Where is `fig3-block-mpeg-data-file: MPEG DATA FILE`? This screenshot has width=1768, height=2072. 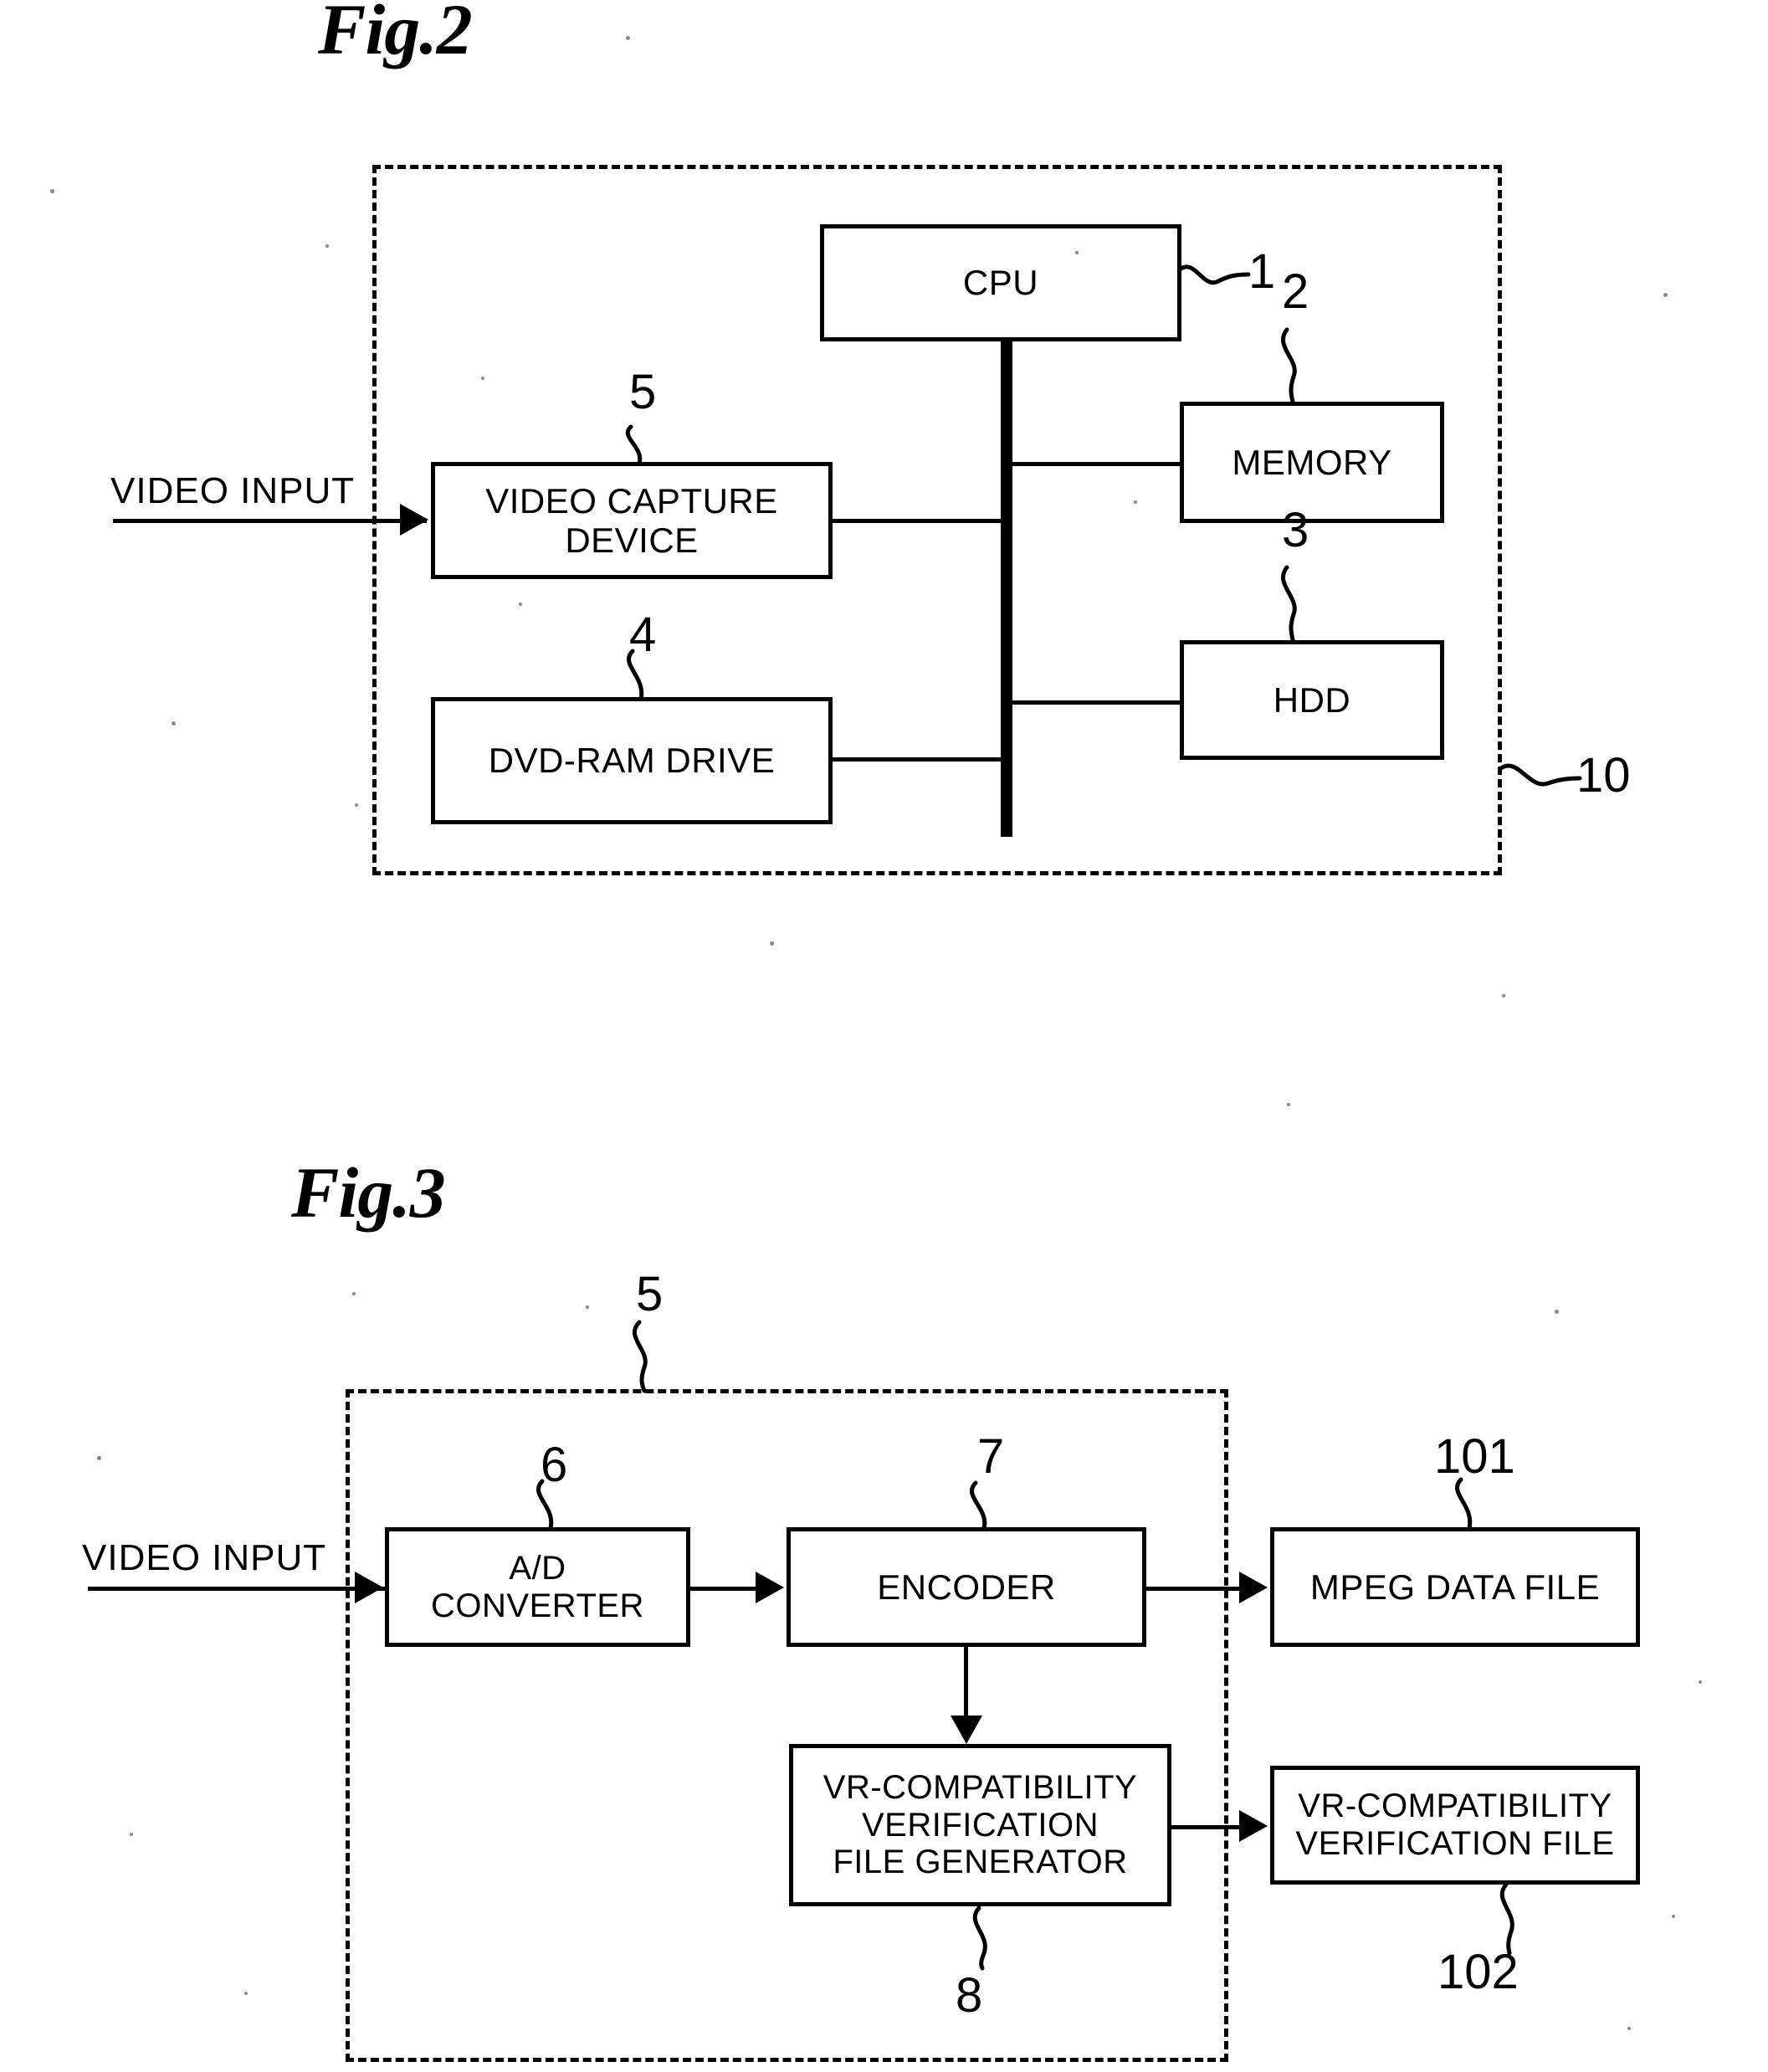
fig3-block-mpeg-data-file: MPEG DATA FILE is located at coordinates (1455, 1587).